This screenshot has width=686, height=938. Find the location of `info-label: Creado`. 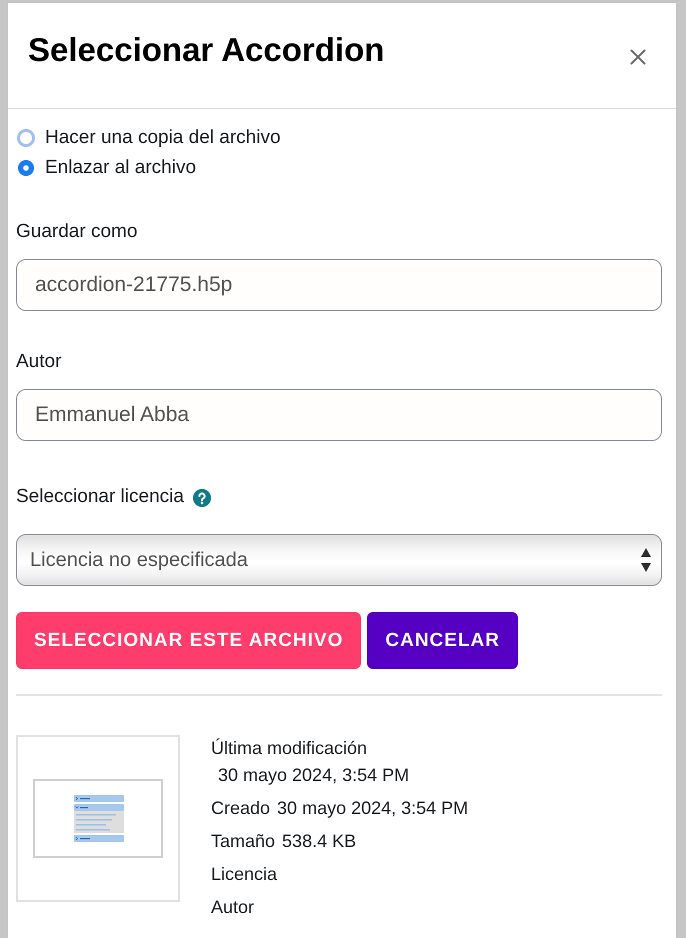

info-label: Creado is located at coordinates (240, 808).